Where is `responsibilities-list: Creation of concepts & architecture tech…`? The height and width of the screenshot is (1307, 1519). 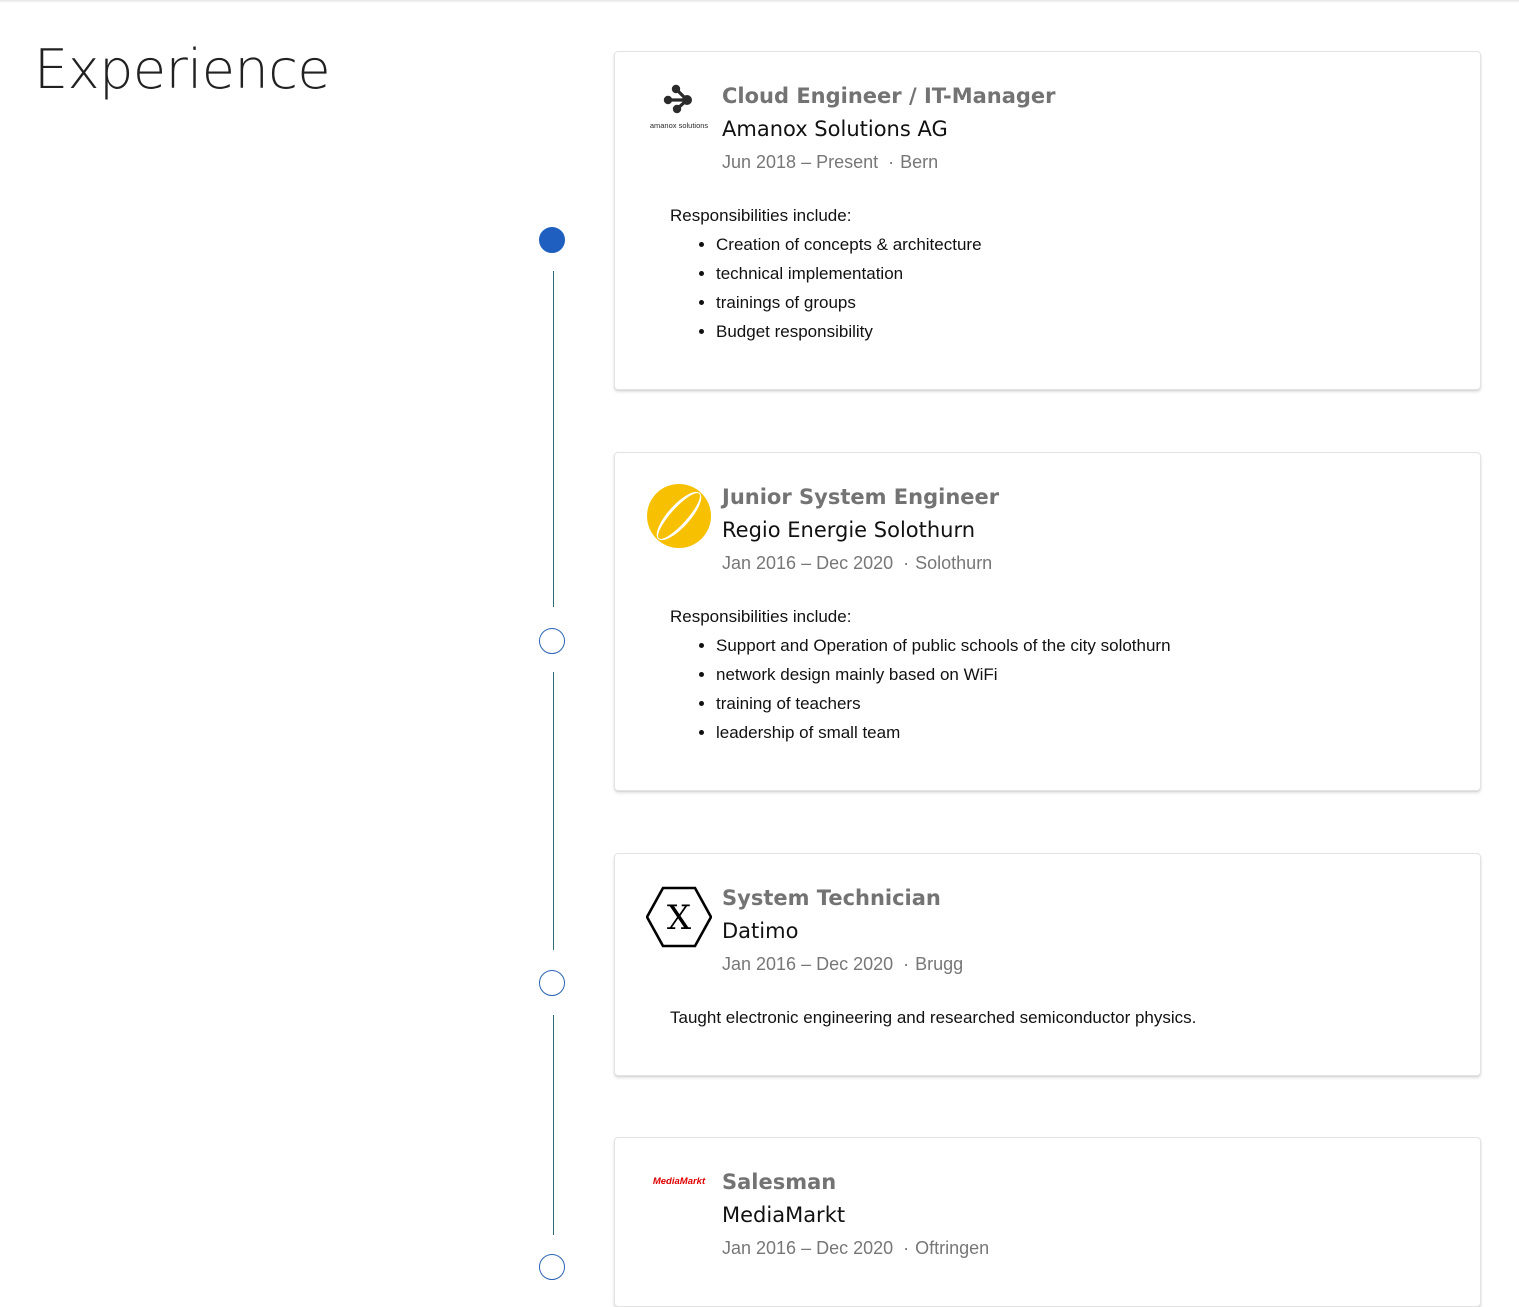 responsibilities-list: Creation of concepts & architecture tech… is located at coordinates (826, 288).